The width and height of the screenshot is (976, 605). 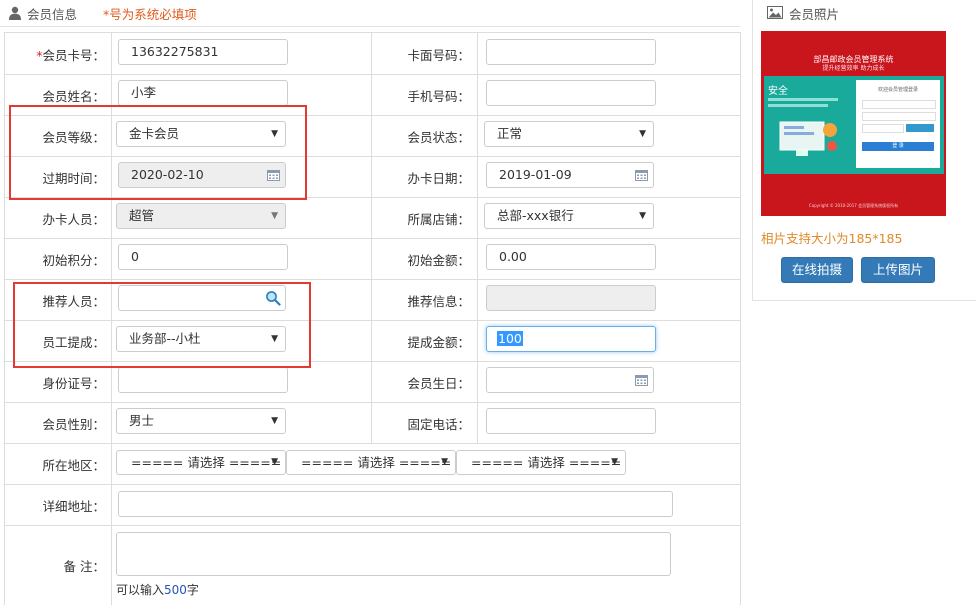 I want to click on face-no-input, so click(x=571, y=52).